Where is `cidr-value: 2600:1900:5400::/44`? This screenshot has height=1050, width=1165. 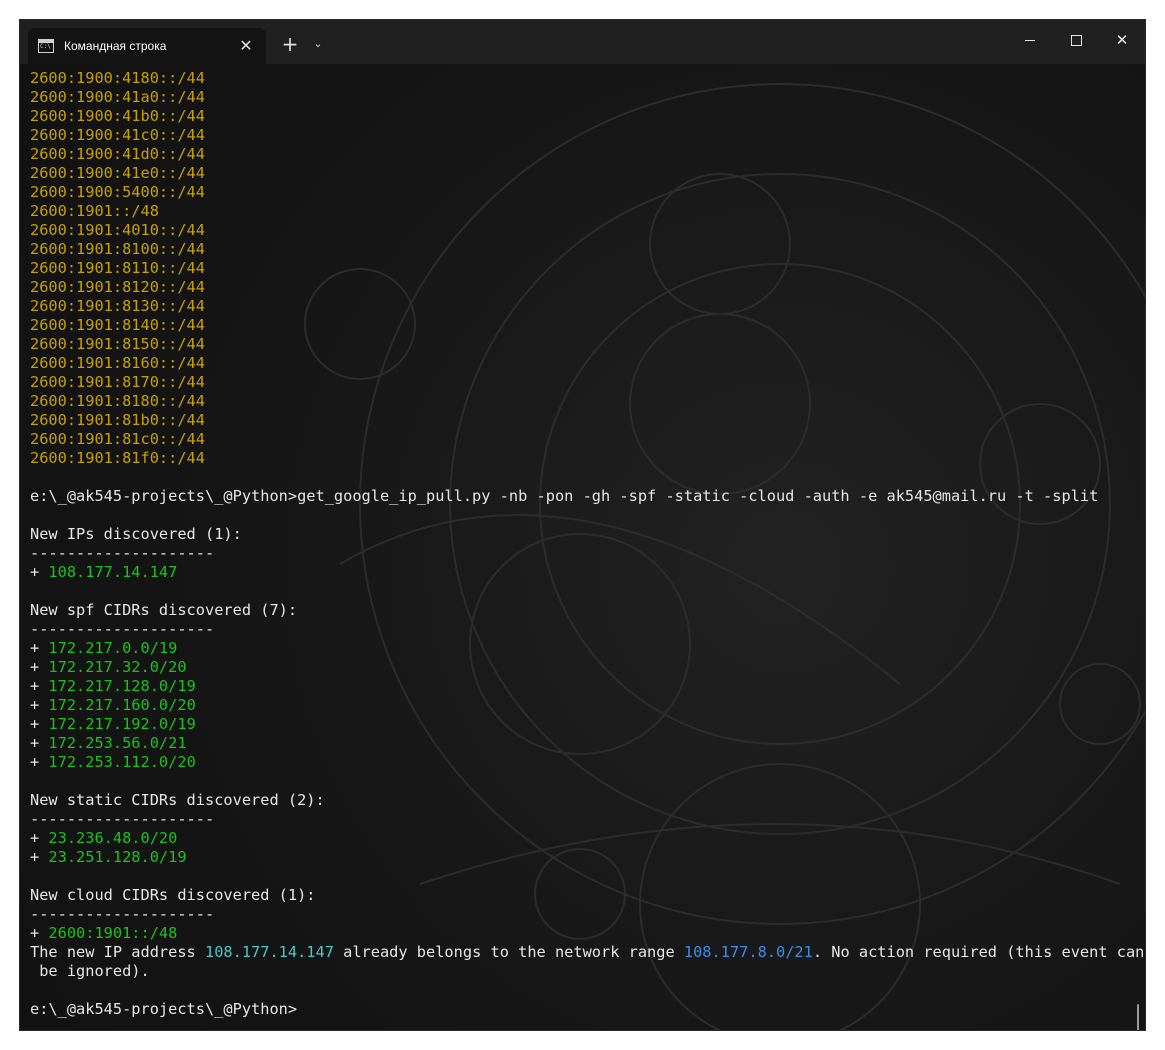 cidr-value: 2600:1900:5400::/44 is located at coordinates (117, 192).